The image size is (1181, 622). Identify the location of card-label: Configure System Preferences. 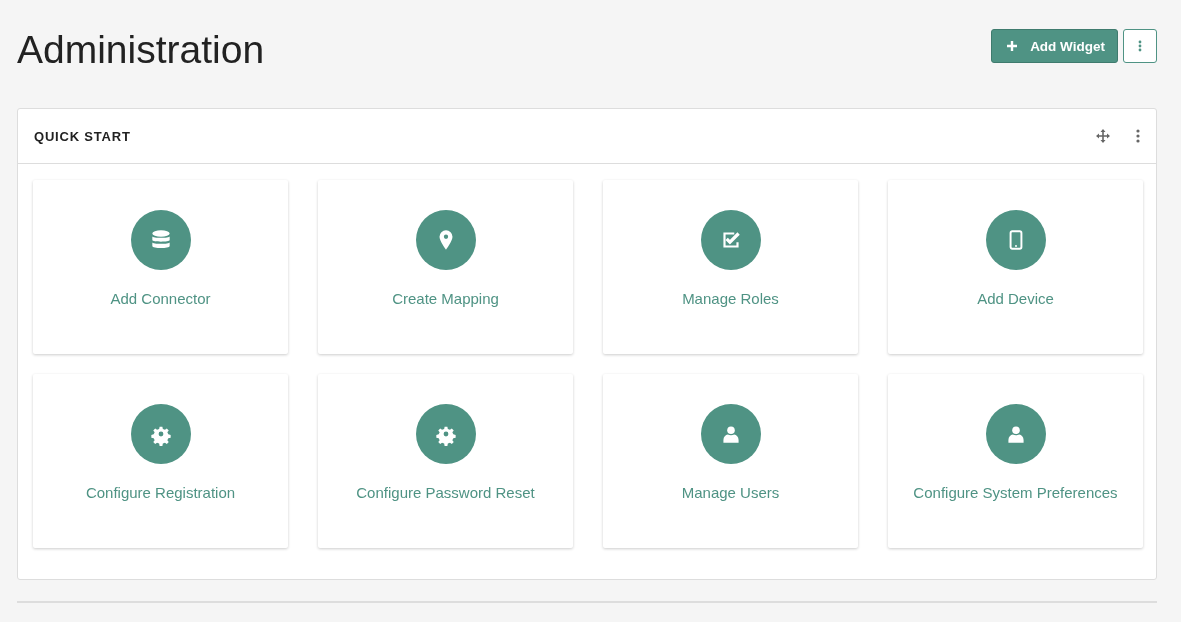
(1015, 492).